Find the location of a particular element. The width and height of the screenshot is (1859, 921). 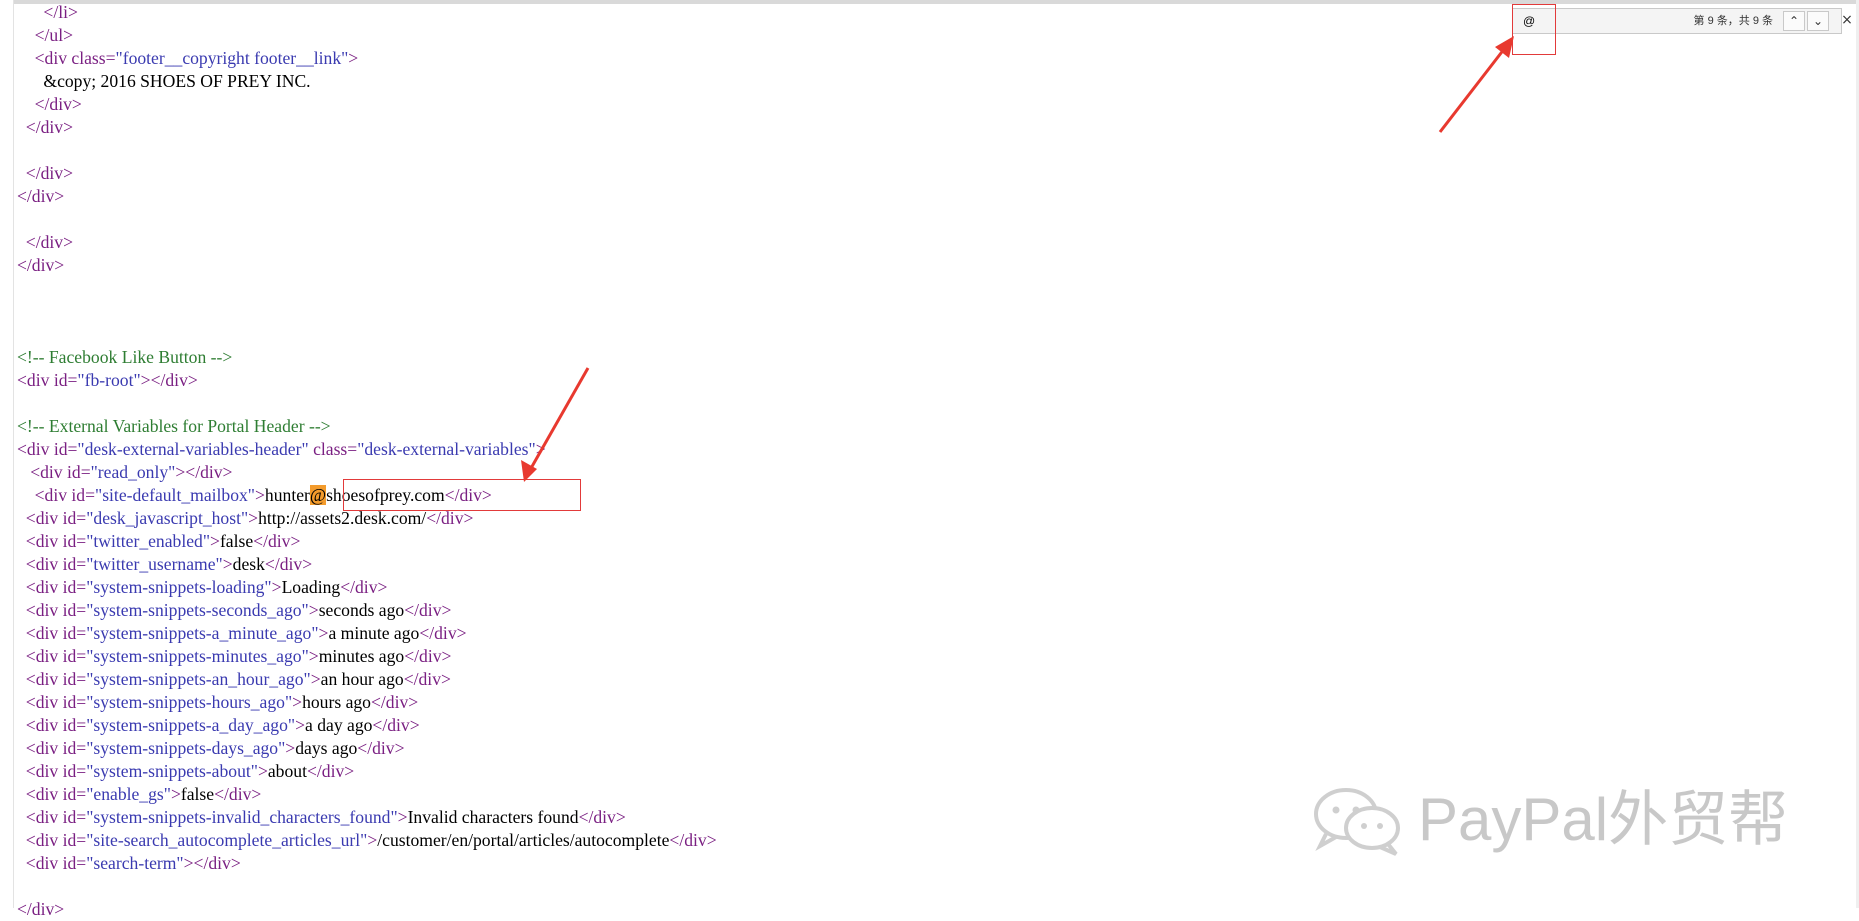

watermark: PayPal外贸帮 is located at coordinates (1560, 820).